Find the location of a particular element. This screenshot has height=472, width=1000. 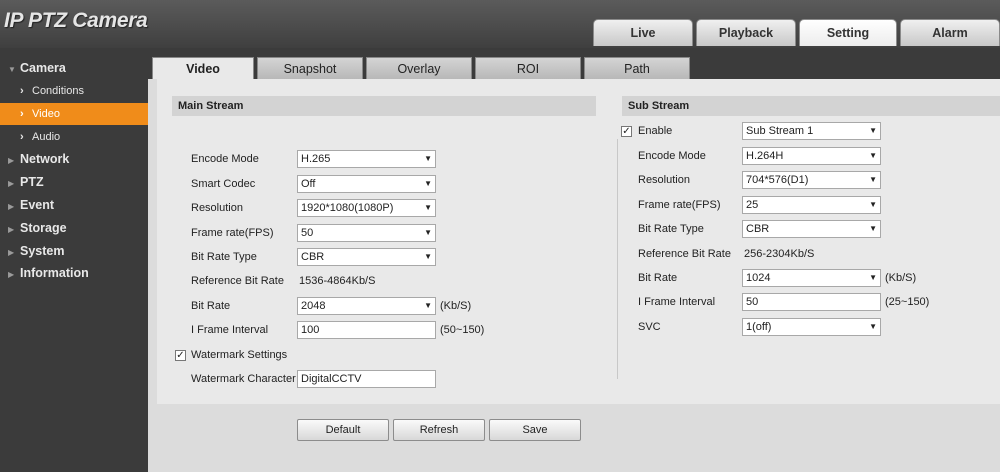

sub-resolution-select: 704*576(D1) ▼ is located at coordinates (811, 180).